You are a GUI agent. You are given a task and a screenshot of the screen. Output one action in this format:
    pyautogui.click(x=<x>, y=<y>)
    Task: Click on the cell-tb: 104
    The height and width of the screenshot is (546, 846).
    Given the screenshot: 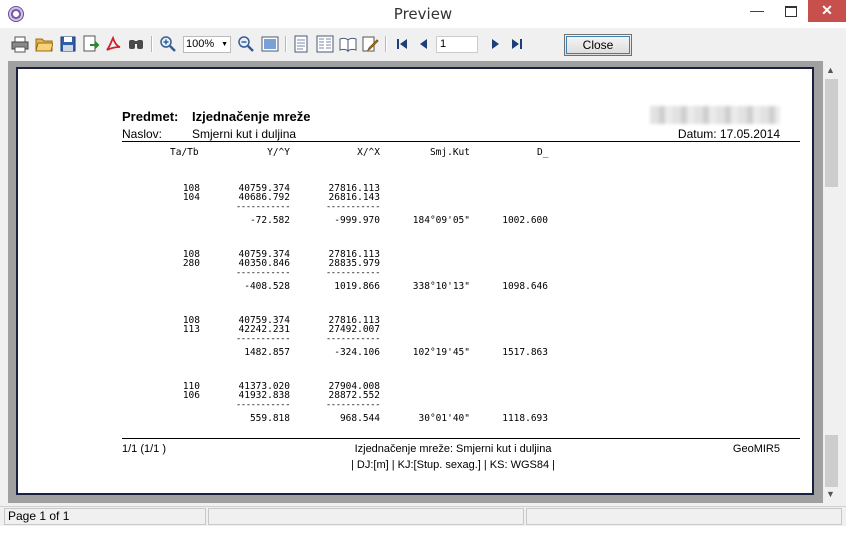 What is the action you would take?
    pyautogui.click(x=191, y=197)
    